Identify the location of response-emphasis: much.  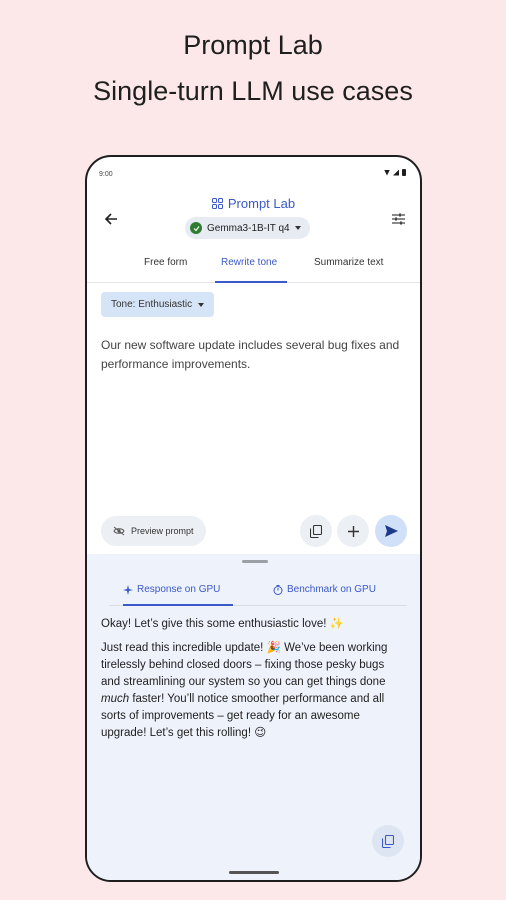
(115, 699).